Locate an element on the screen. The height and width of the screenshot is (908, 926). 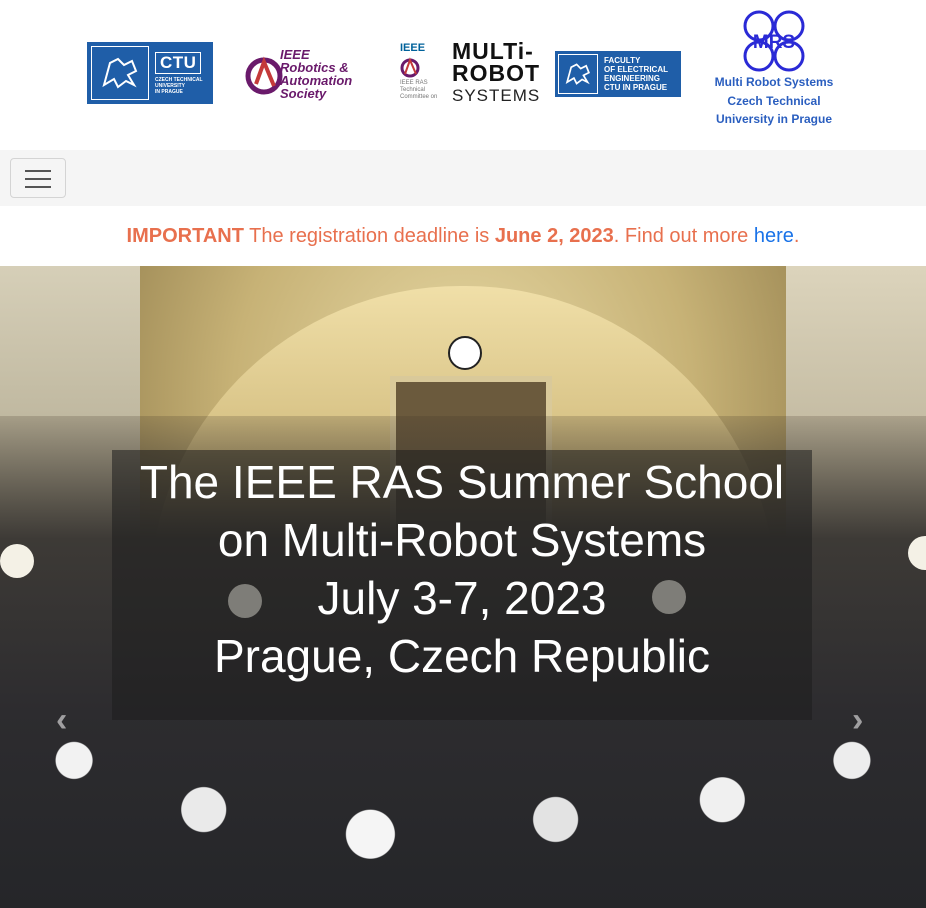
wall-clock-icon is located at coordinates (465, 353).